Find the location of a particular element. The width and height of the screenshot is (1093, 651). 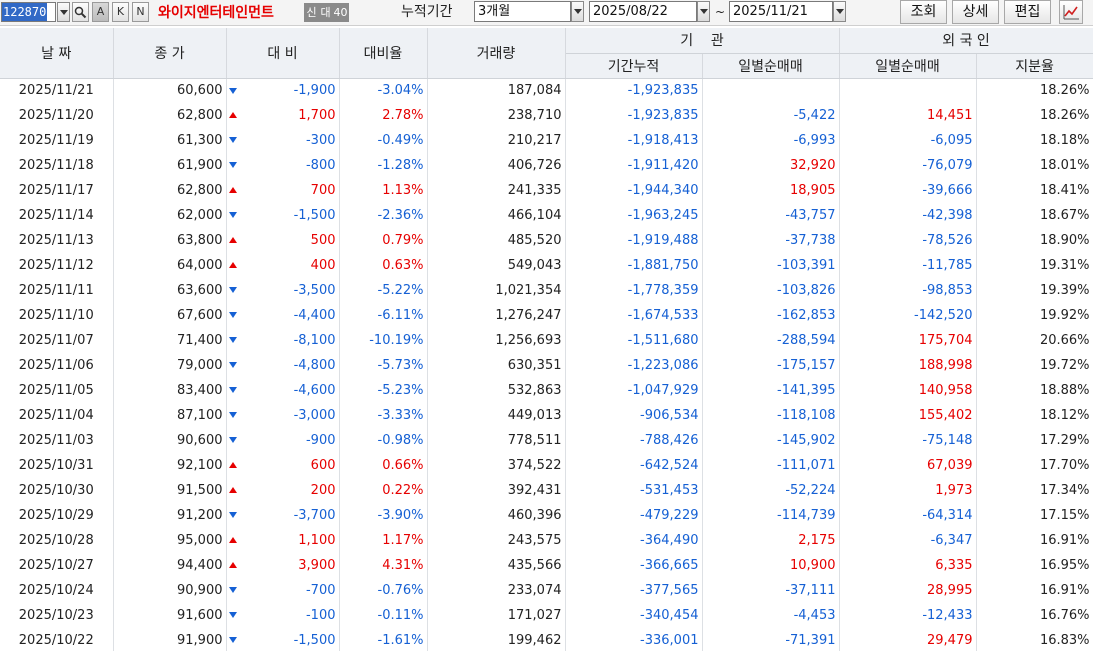

cell-change-rate: -0.98% is located at coordinates (383, 440).